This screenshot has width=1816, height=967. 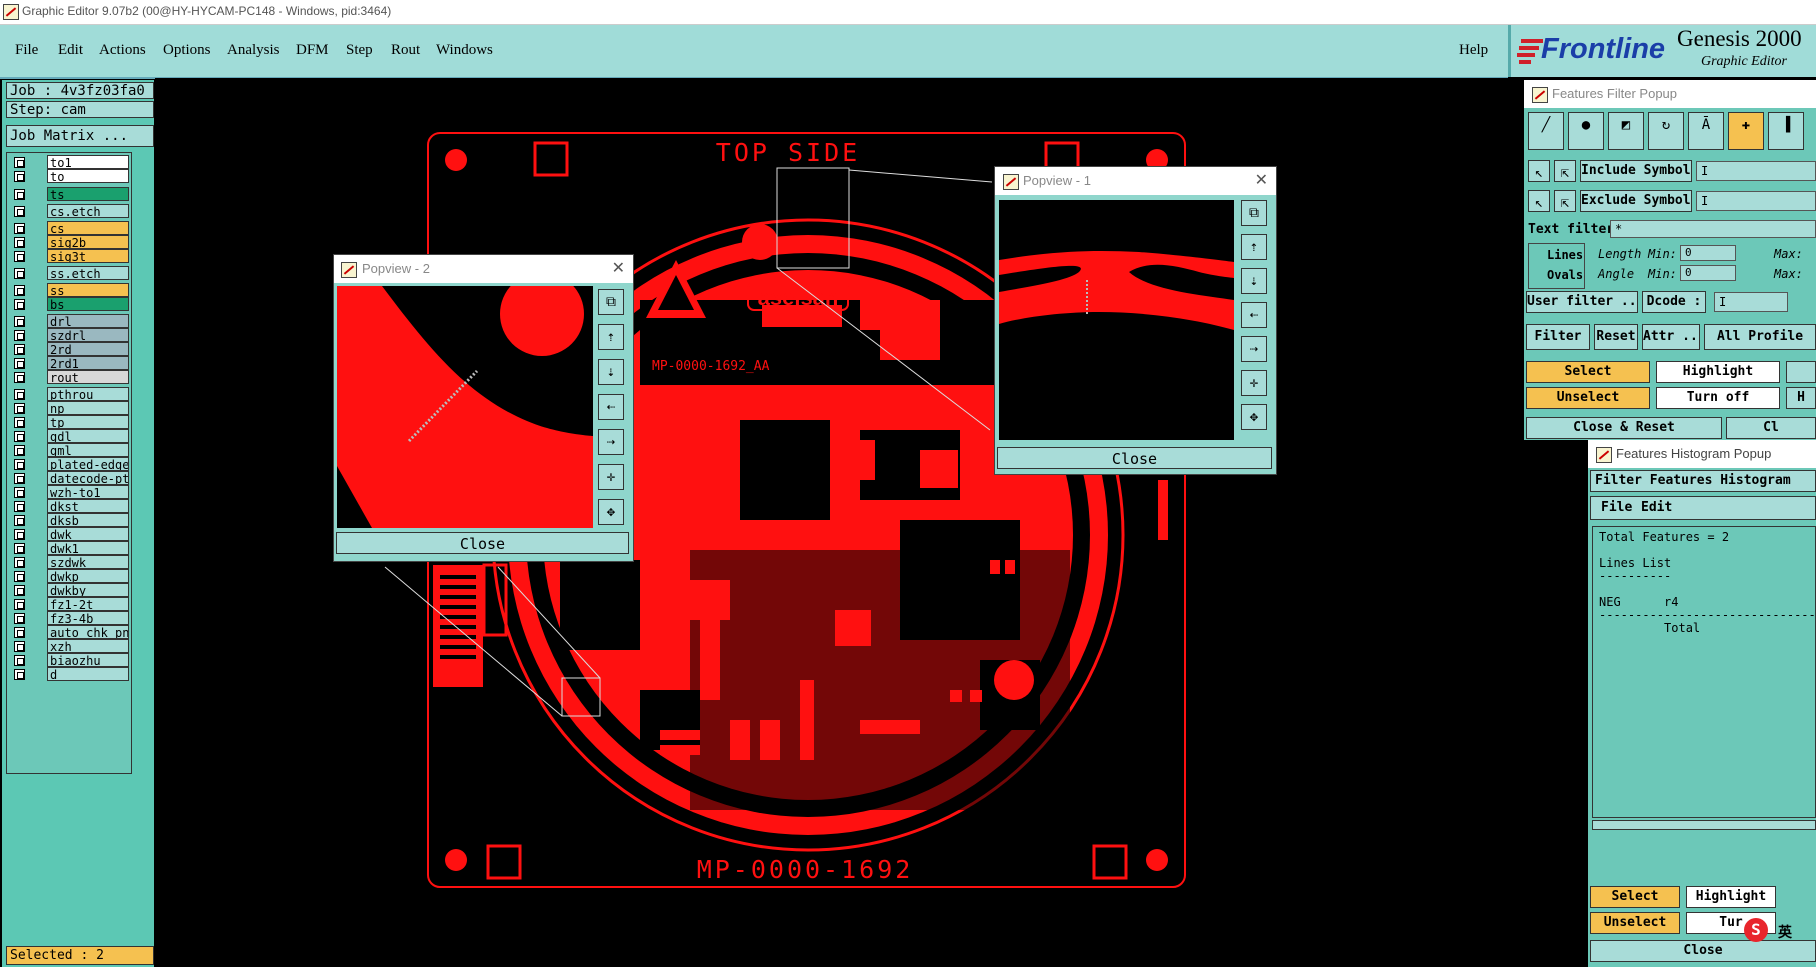 I want to click on layer-row: datecode-pt, so click(x=69, y=478).